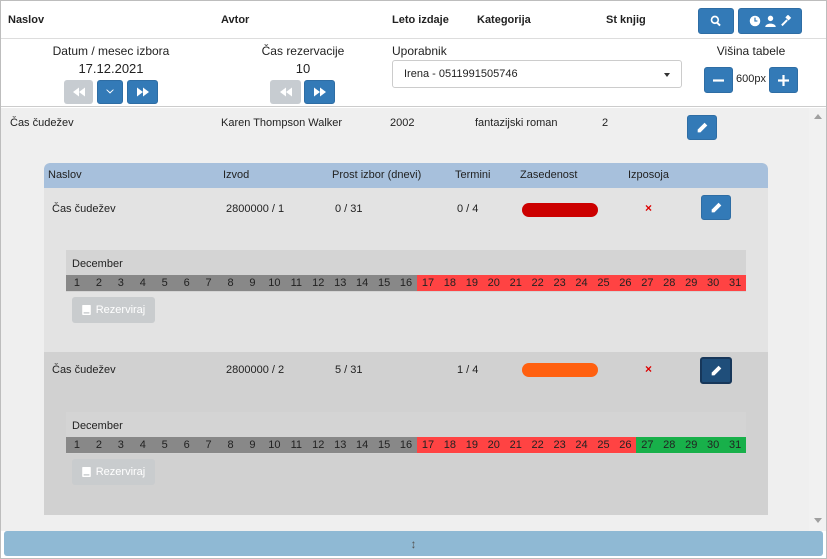  What do you see at coordinates (110, 92) in the screenshot?
I see `date-picker-button` at bounding box center [110, 92].